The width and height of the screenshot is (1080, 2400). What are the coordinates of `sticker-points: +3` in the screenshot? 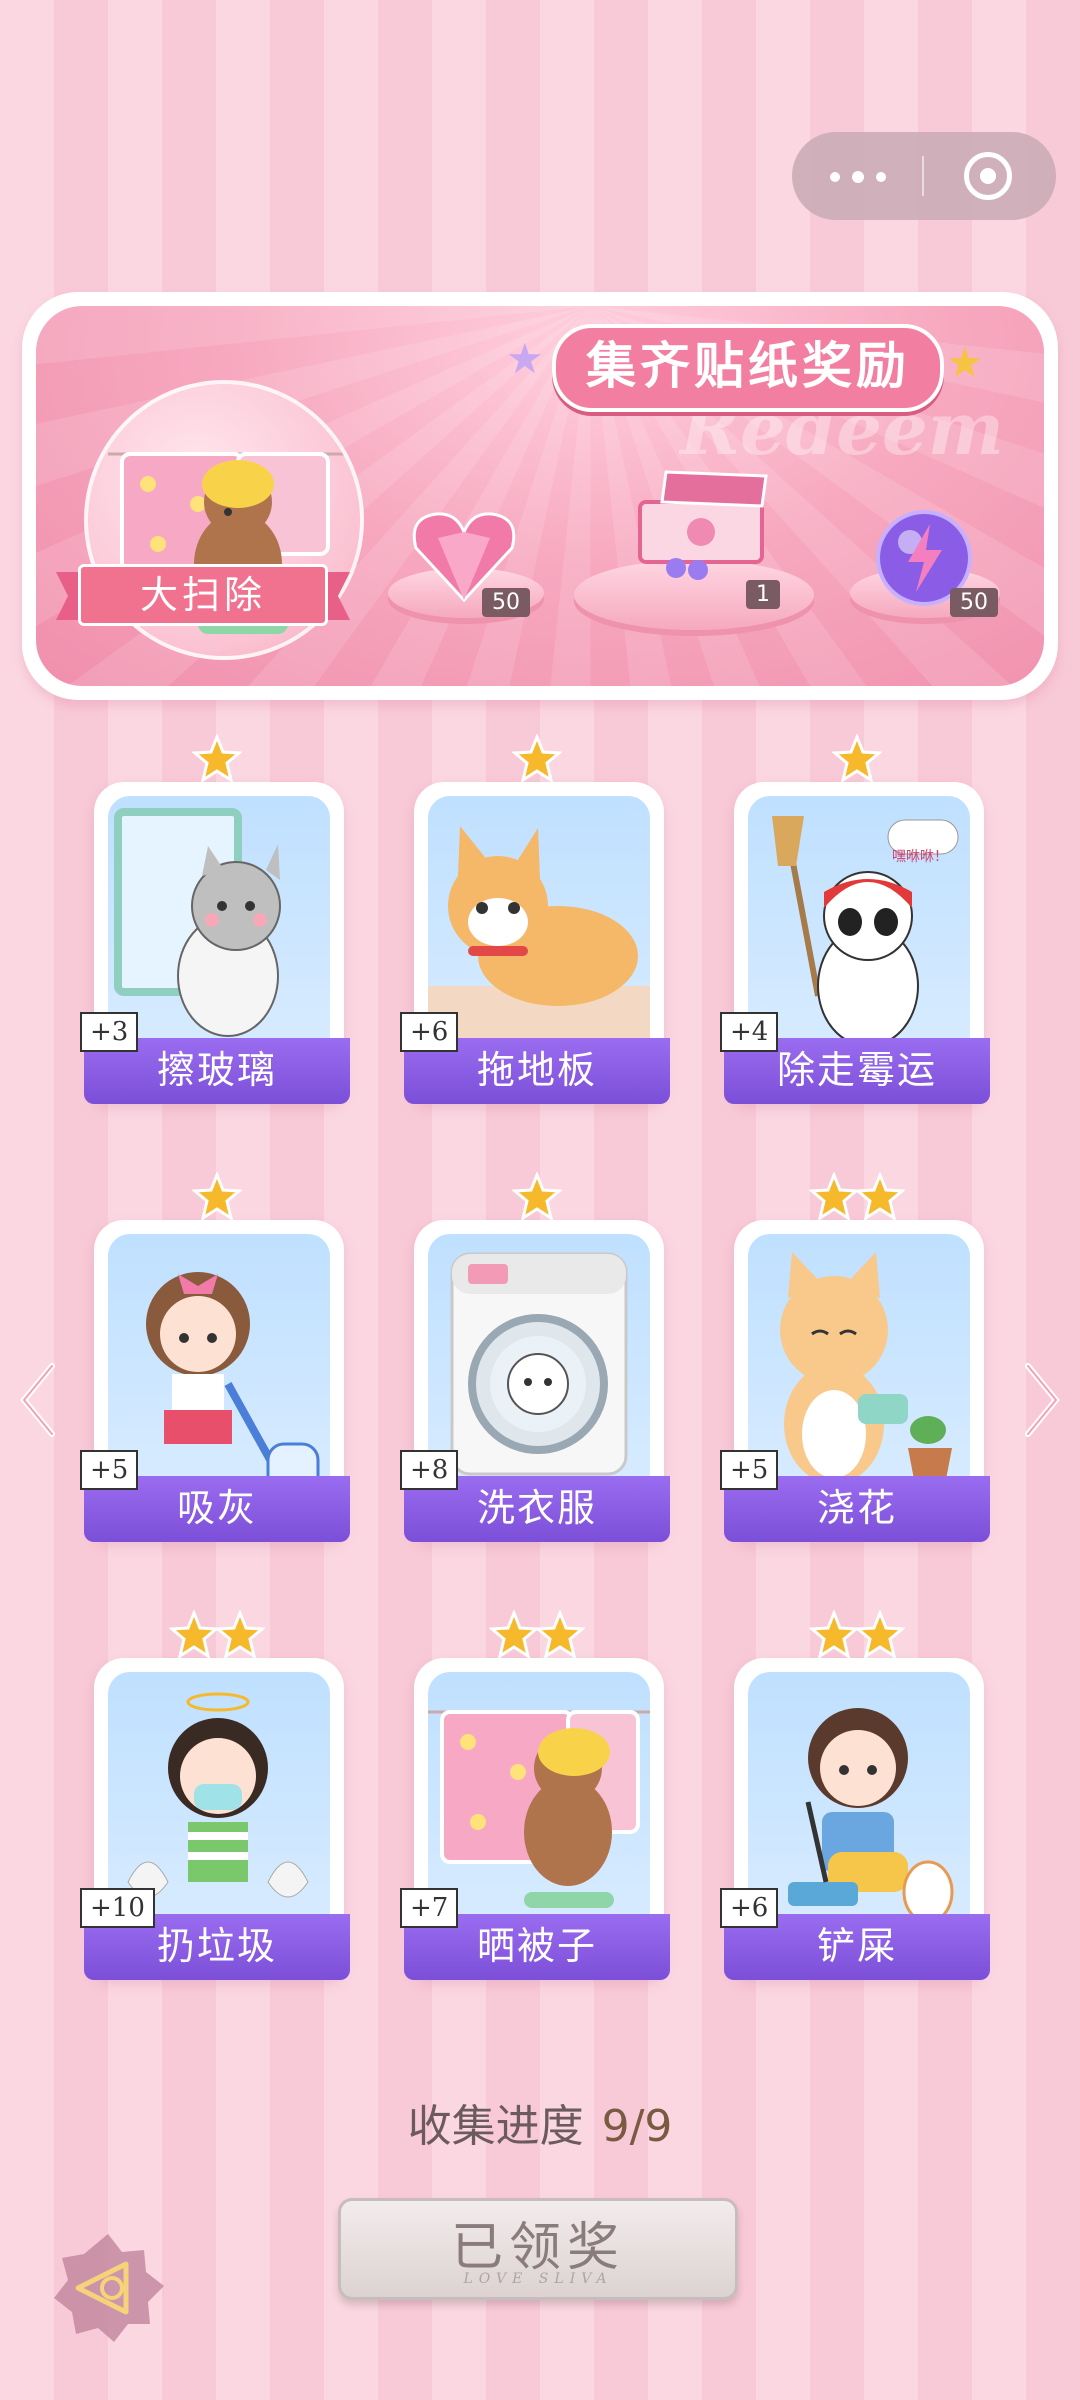 It's located at (109, 1032).